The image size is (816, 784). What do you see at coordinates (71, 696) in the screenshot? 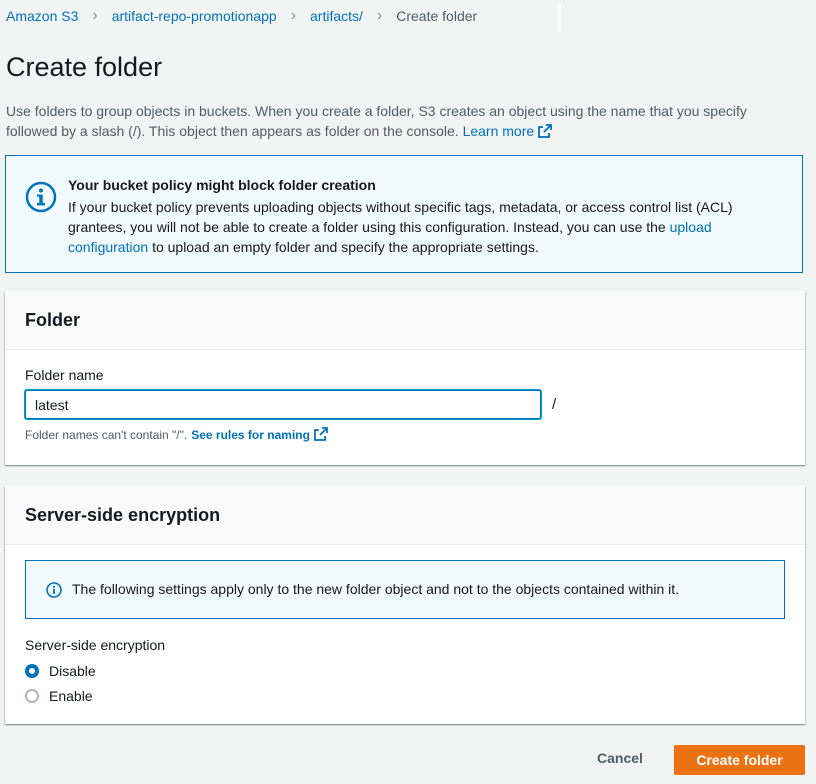
I see `radio-enable-label: Enable` at bounding box center [71, 696].